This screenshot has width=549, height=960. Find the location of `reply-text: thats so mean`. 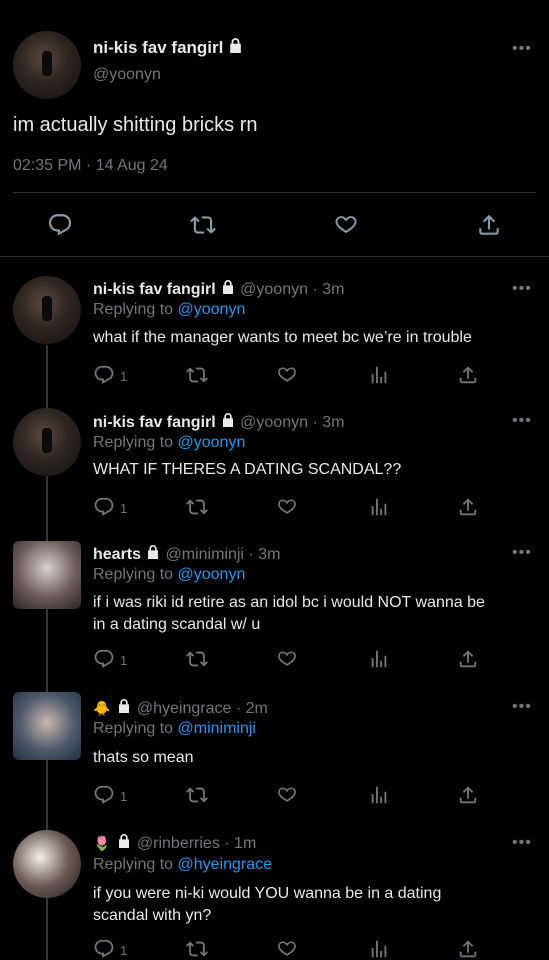

reply-text: thats so mean is located at coordinates (143, 757).